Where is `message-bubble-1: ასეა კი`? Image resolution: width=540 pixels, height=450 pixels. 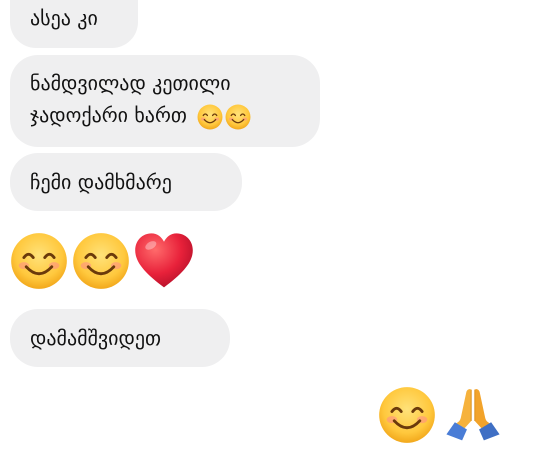
message-bubble-1: ასეა კი is located at coordinates (74, 24).